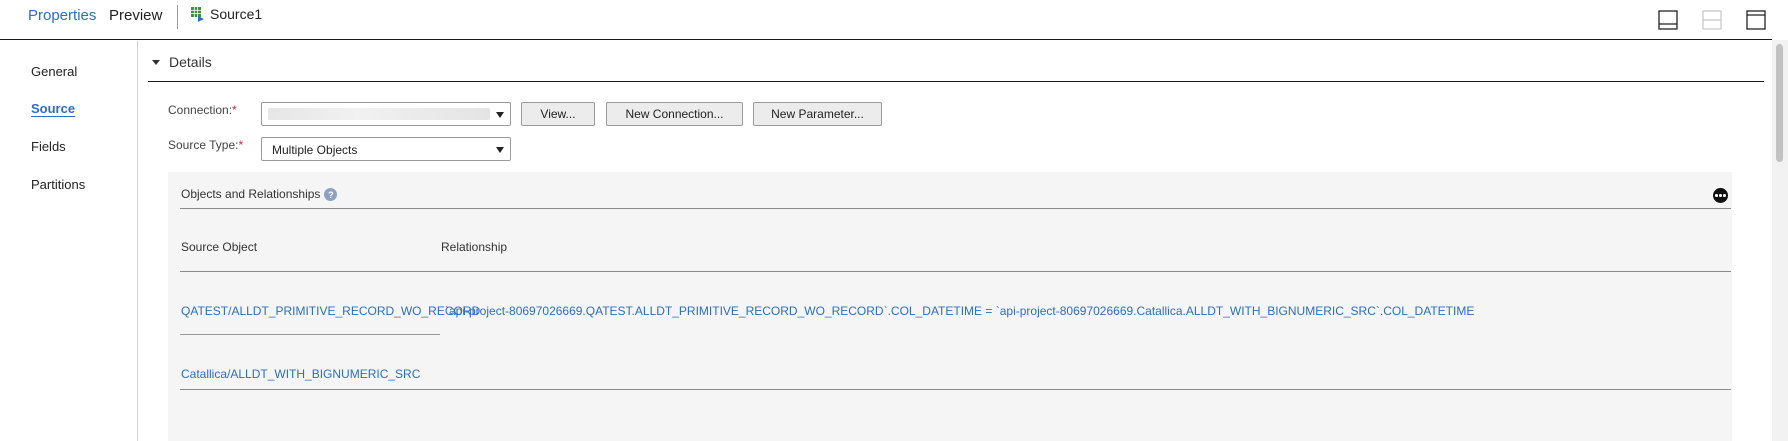 The width and height of the screenshot is (1788, 441). What do you see at coordinates (379, 114) in the screenshot?
I see `connection-value-redacted` at bounding box center [379, 114].